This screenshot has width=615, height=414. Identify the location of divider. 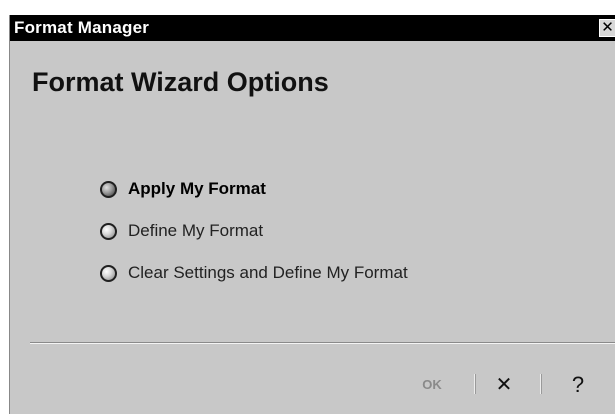
(322, 343).